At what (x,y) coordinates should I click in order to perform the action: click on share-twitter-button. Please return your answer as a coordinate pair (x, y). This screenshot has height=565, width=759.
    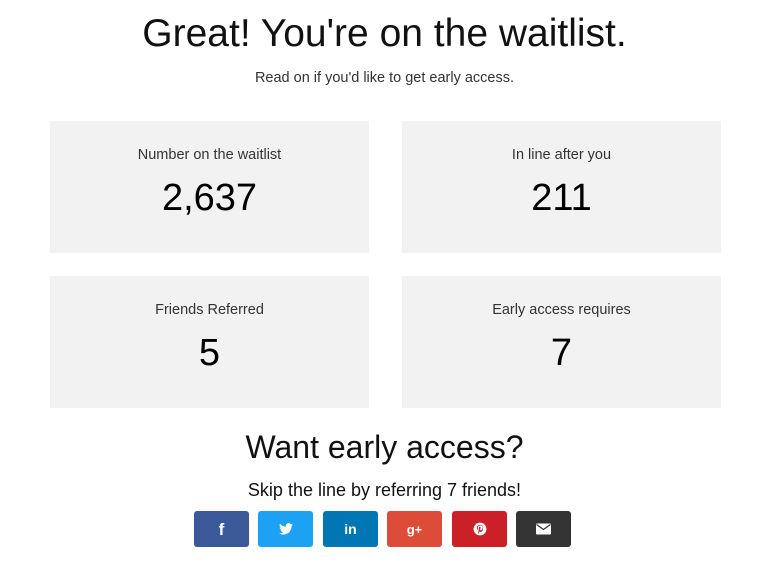
    Looking at the image, I should click on (285, 529).